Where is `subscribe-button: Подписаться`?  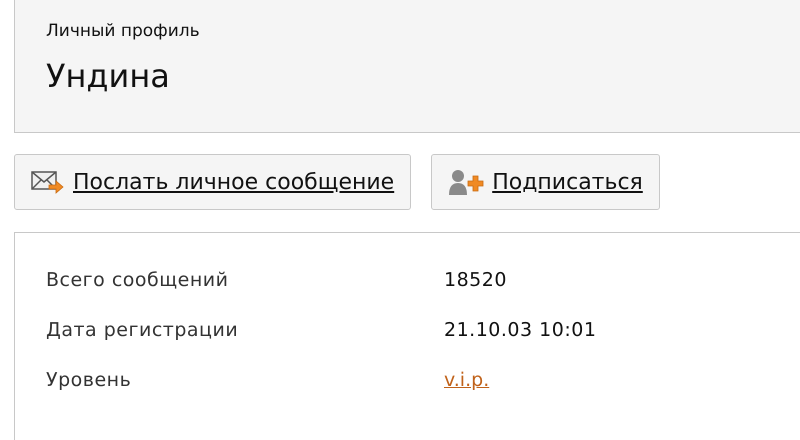 subscribe-button: Подписаться is located at coordinates (545, 182).